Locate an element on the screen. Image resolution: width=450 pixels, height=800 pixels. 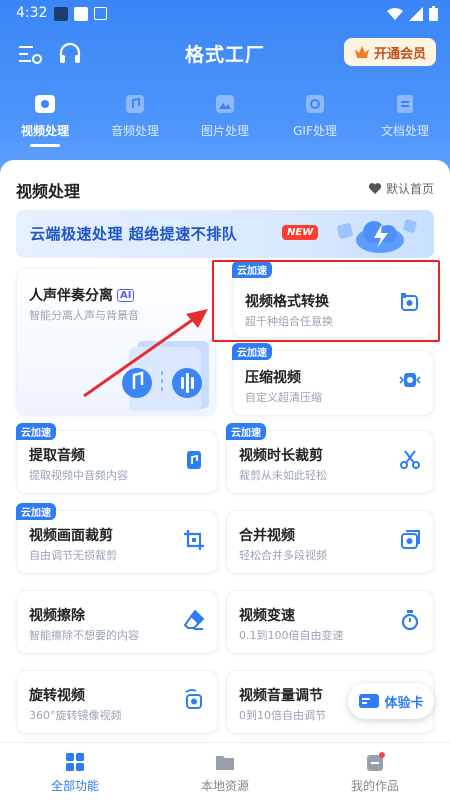
trial-card-button: 体验卡 is located at coordinates (391, 701).